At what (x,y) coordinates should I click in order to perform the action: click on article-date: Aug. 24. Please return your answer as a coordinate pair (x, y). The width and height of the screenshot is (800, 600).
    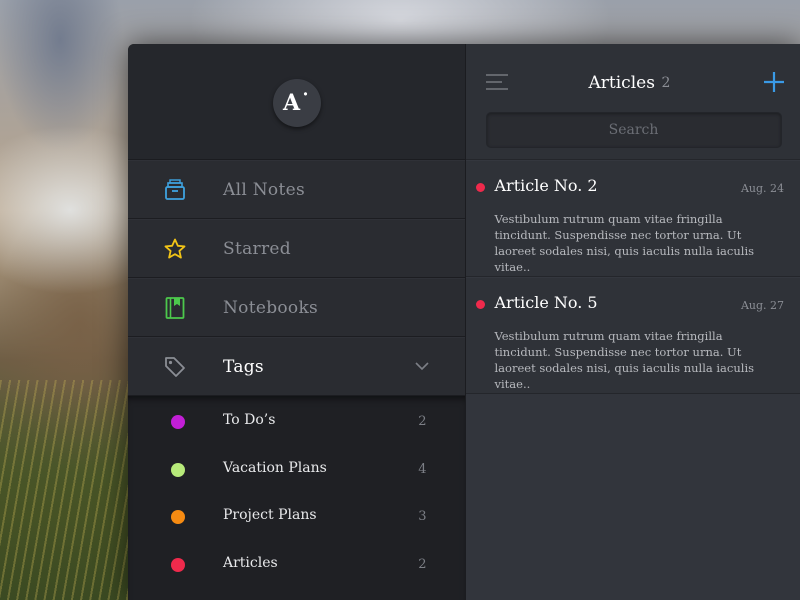
    Looking at the image, I should click on (762, 188).